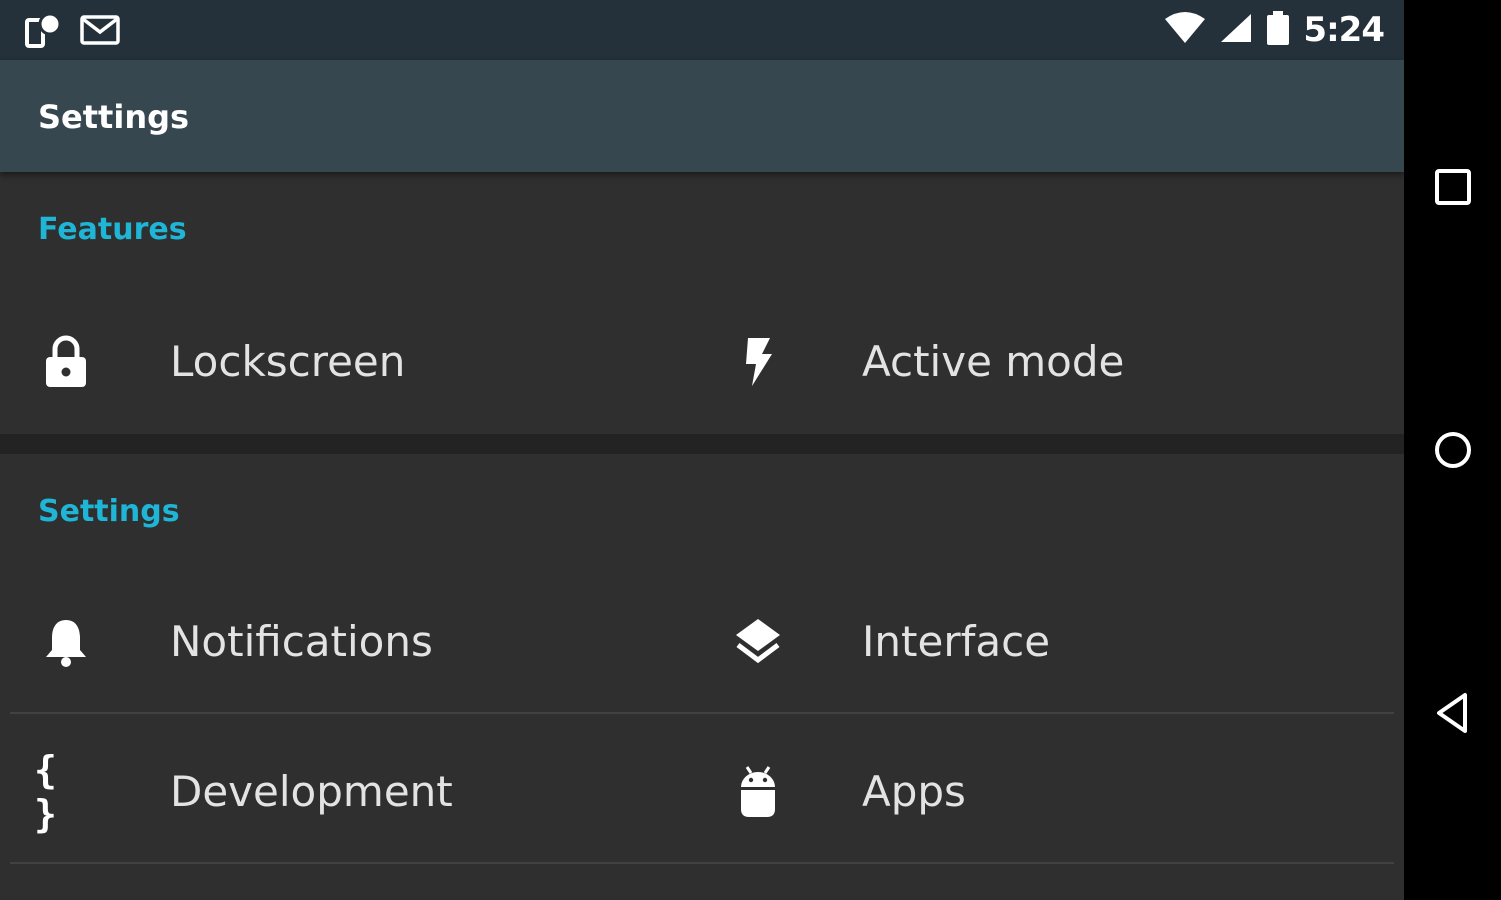 This screenshot has height=900, width=1501. I want to click on section-header-settings: Settings, so click(109, 511).